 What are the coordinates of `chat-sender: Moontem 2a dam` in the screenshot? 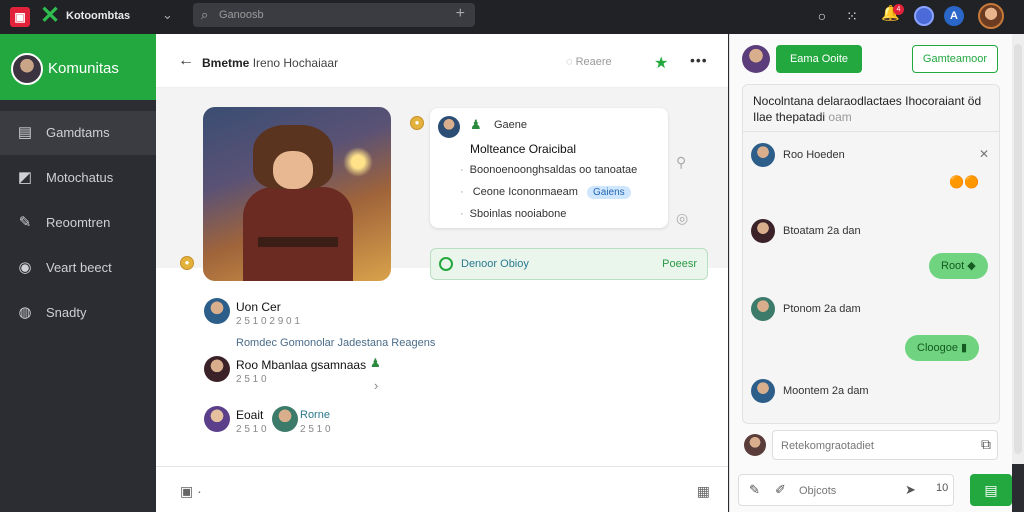 It's located at (826, 391).